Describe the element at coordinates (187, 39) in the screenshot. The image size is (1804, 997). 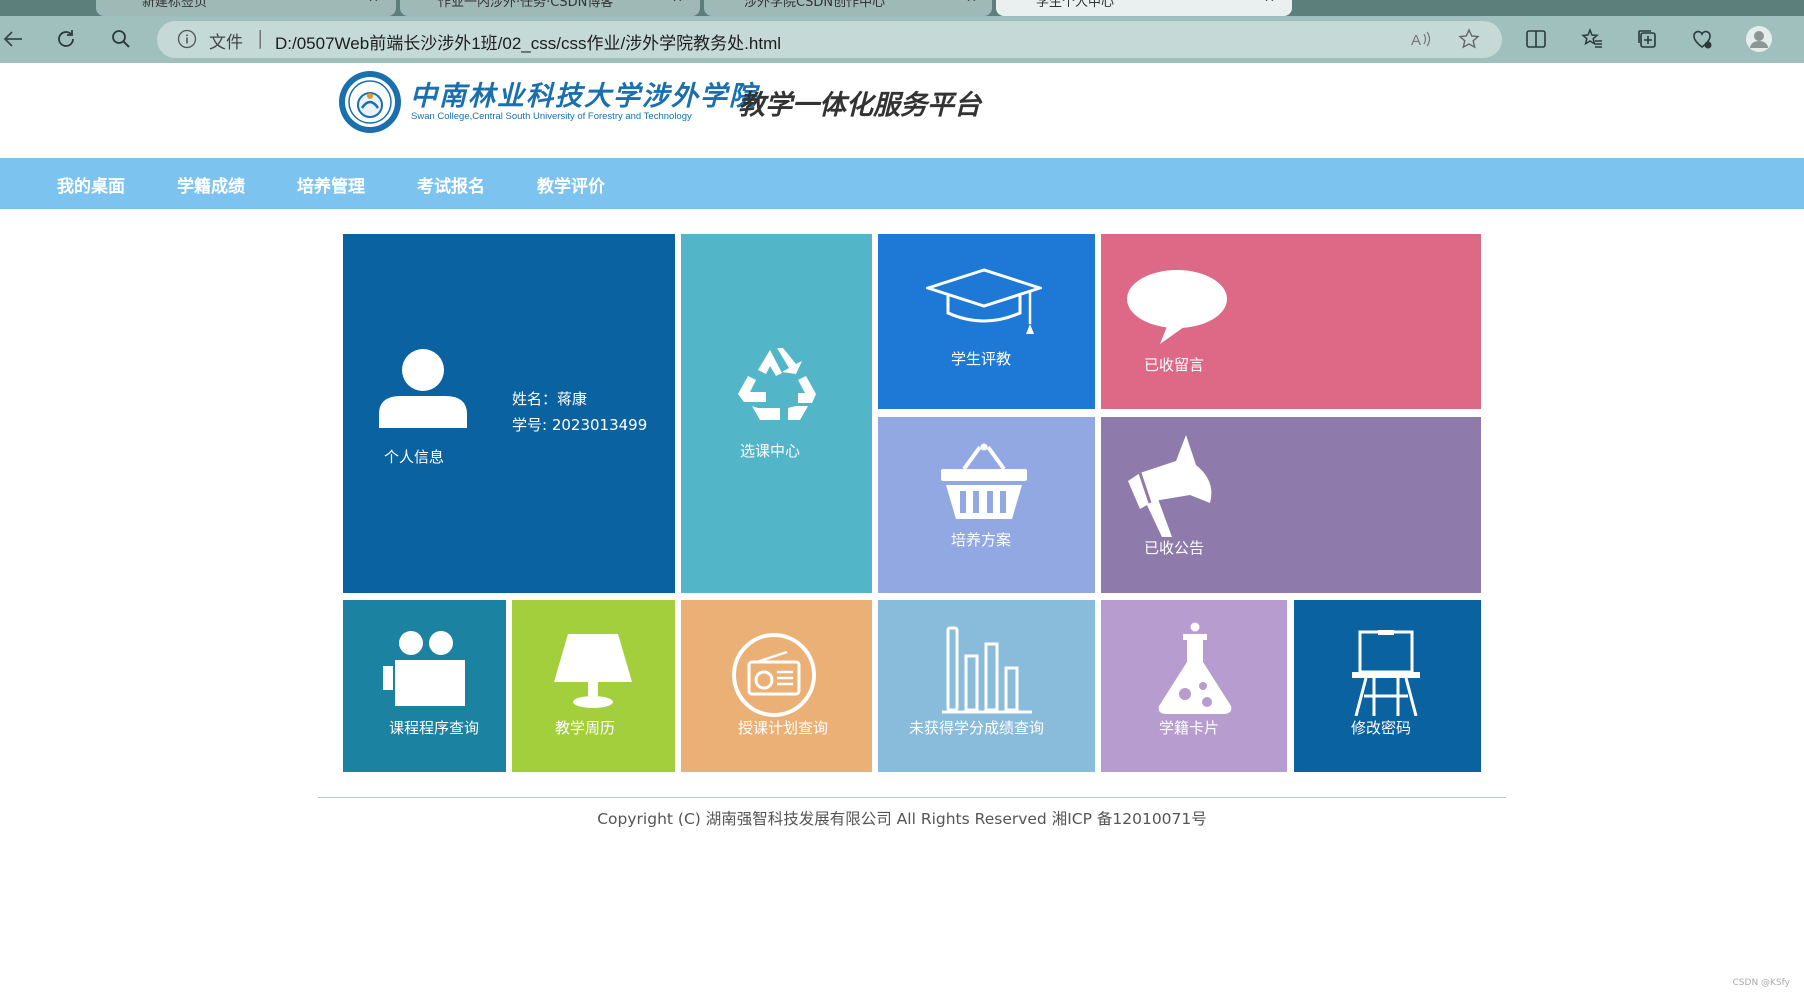
I see `info-icon` at that location.